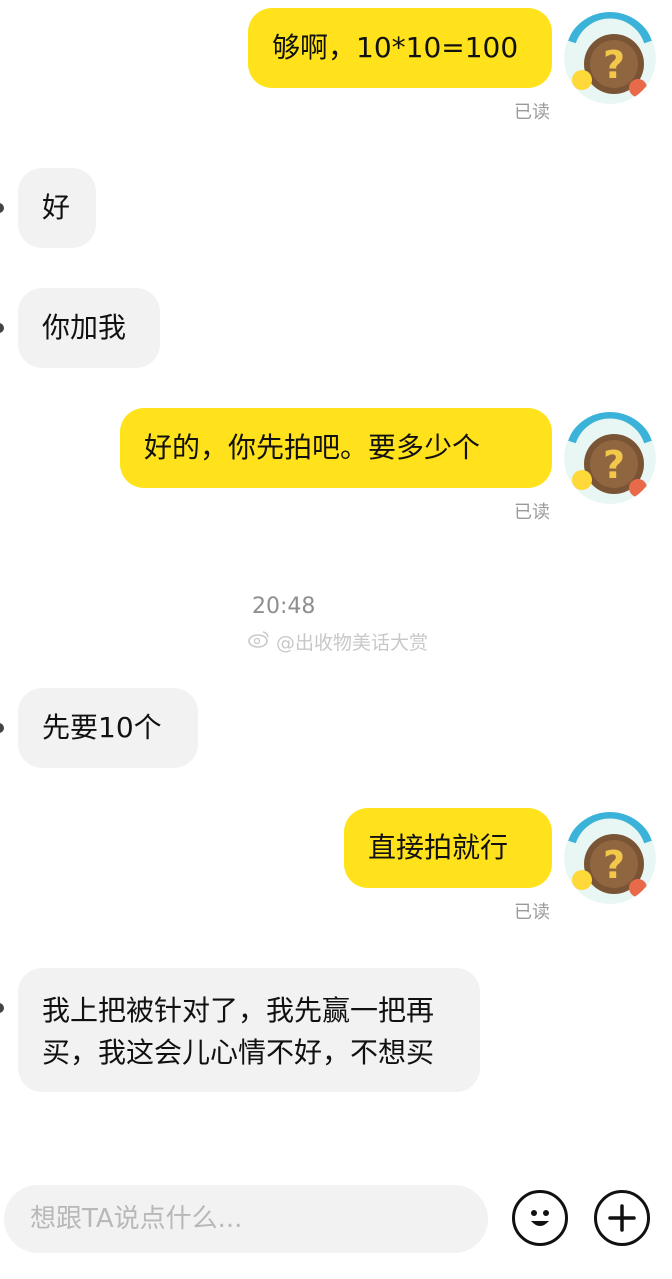 The height and width of the screenshot is (1279, 672). I want to click on smiley-face-icon, so click(540, 1218).